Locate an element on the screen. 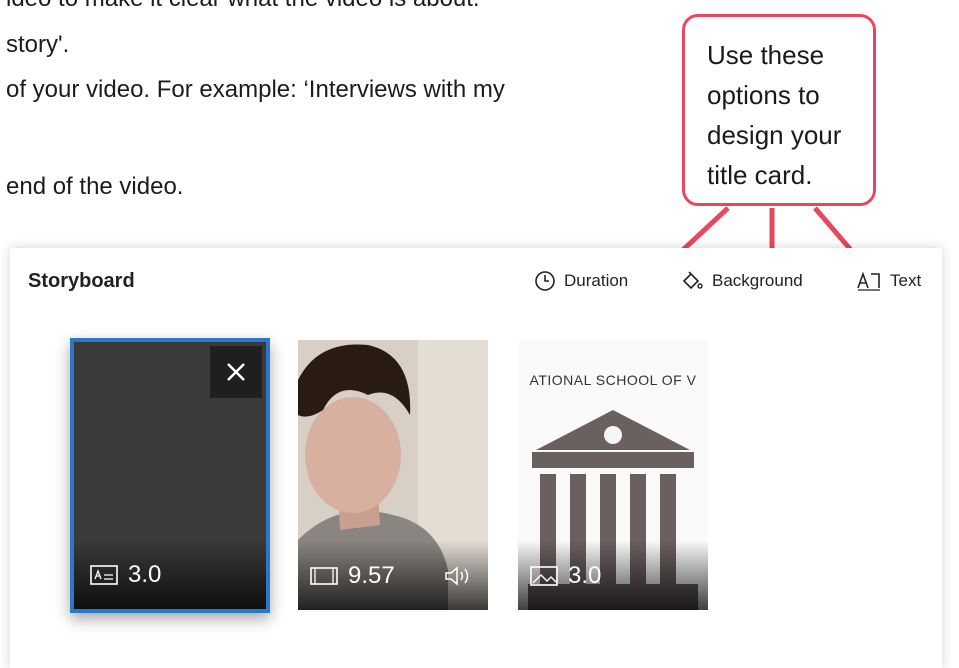  clock-icon is located at coordinates (545, 281).